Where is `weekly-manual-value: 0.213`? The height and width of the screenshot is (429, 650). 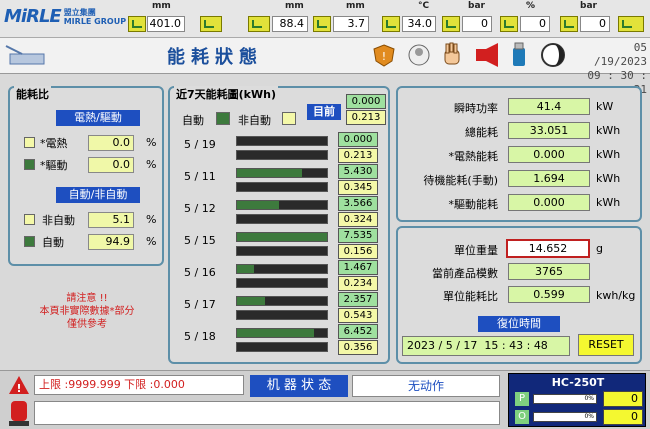 weekly-manual-value: 0.213 is located at coordinates (358, 155).